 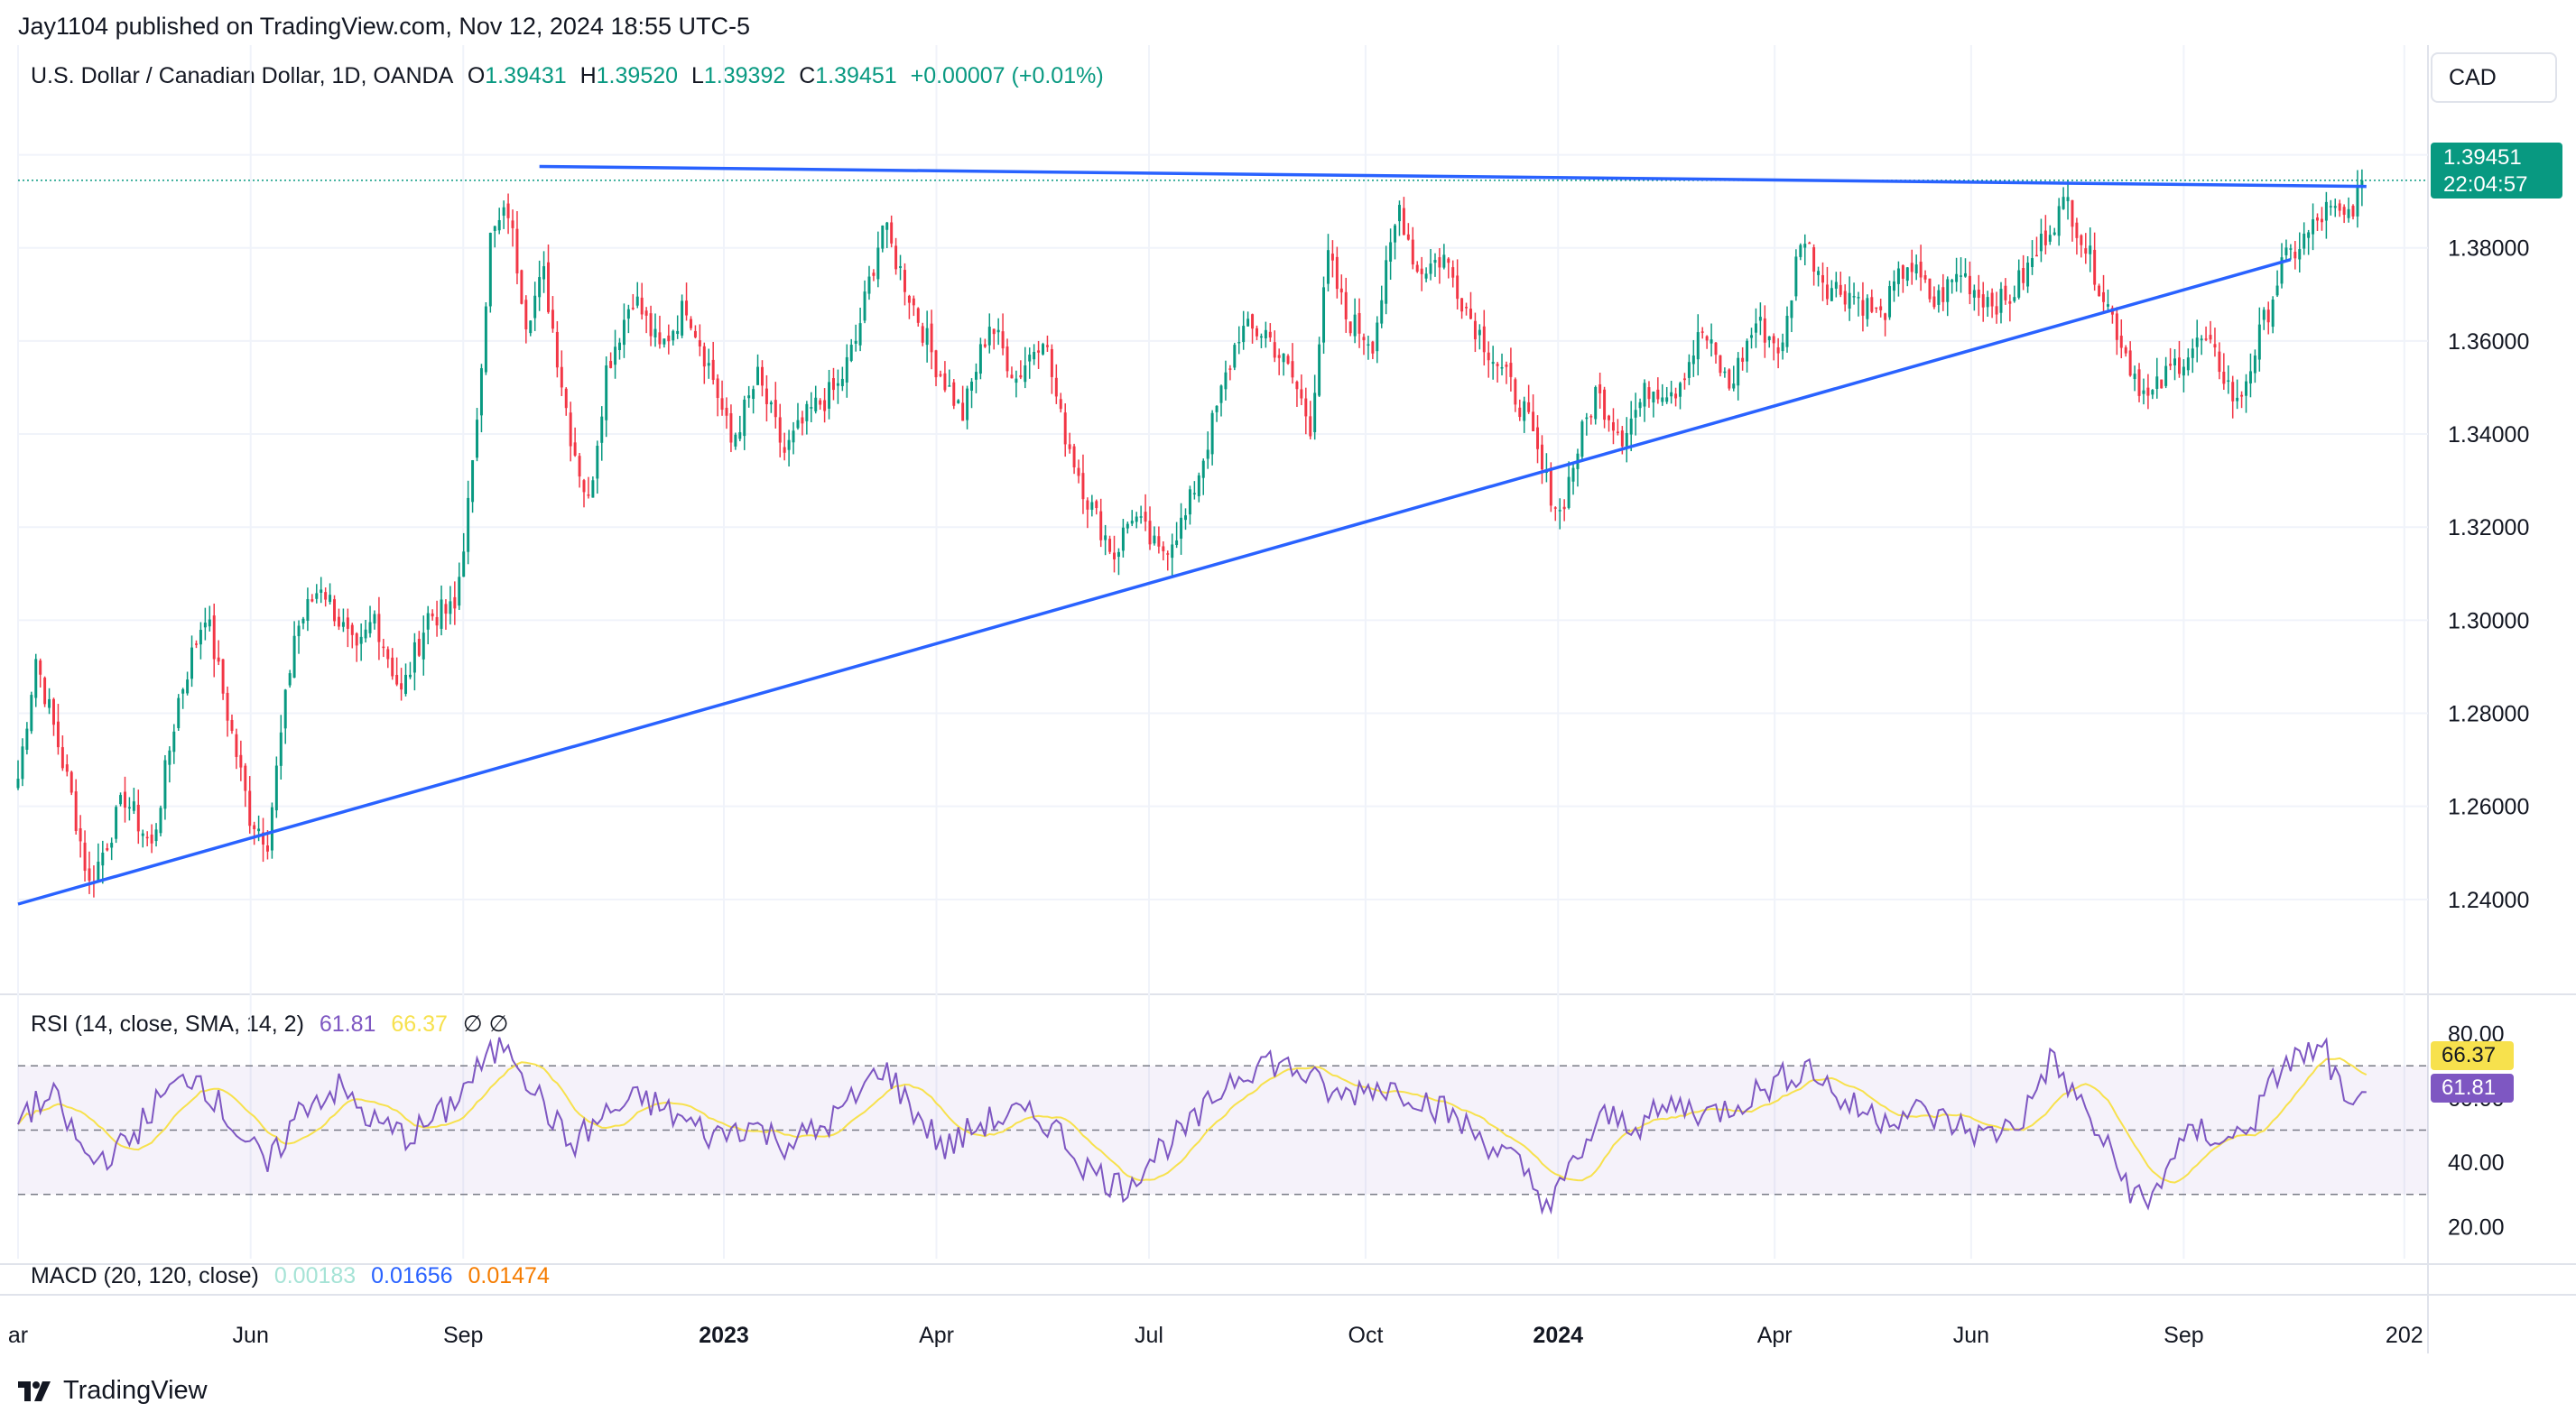 I want to click on time-tick-label: Jun, so click(x=1971, y=1335).